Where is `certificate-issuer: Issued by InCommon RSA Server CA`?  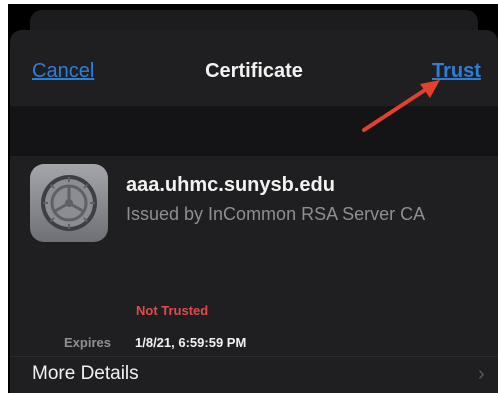 certificate-issuer: Issued by InCommon RSA Server CA is located at coordinates (276, 214).